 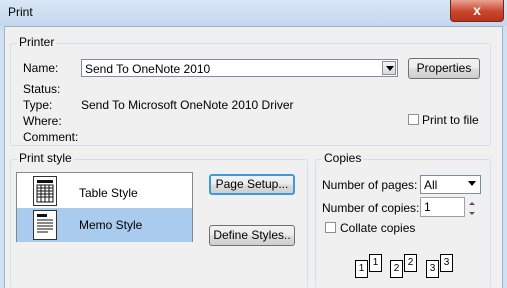 I want to click on collate-preview: 1 1 2 2 3 3, so click(x=407, y=267).